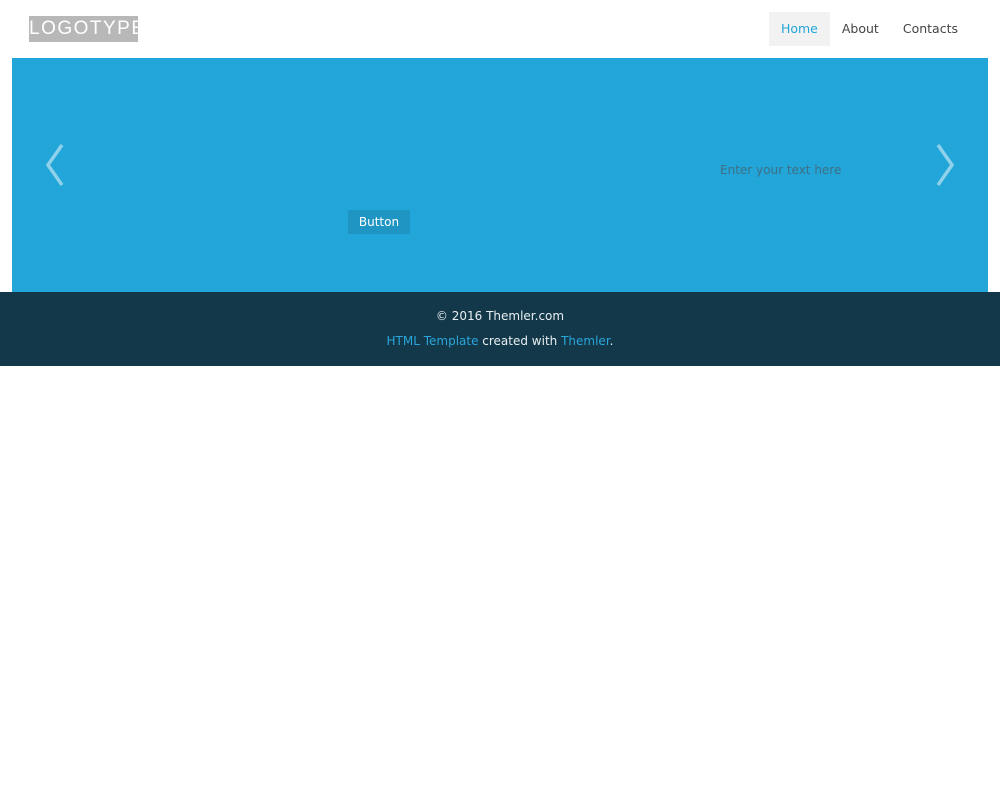 This screenshot has width=1000, height=802. I want to click on credits-line: HTML Template created with Themler., so click(500, 341).